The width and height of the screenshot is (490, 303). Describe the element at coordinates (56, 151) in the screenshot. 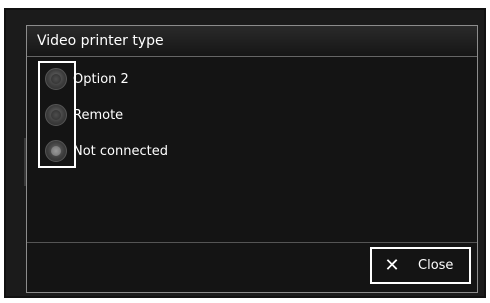

I see `radio-not-connected` at that location.